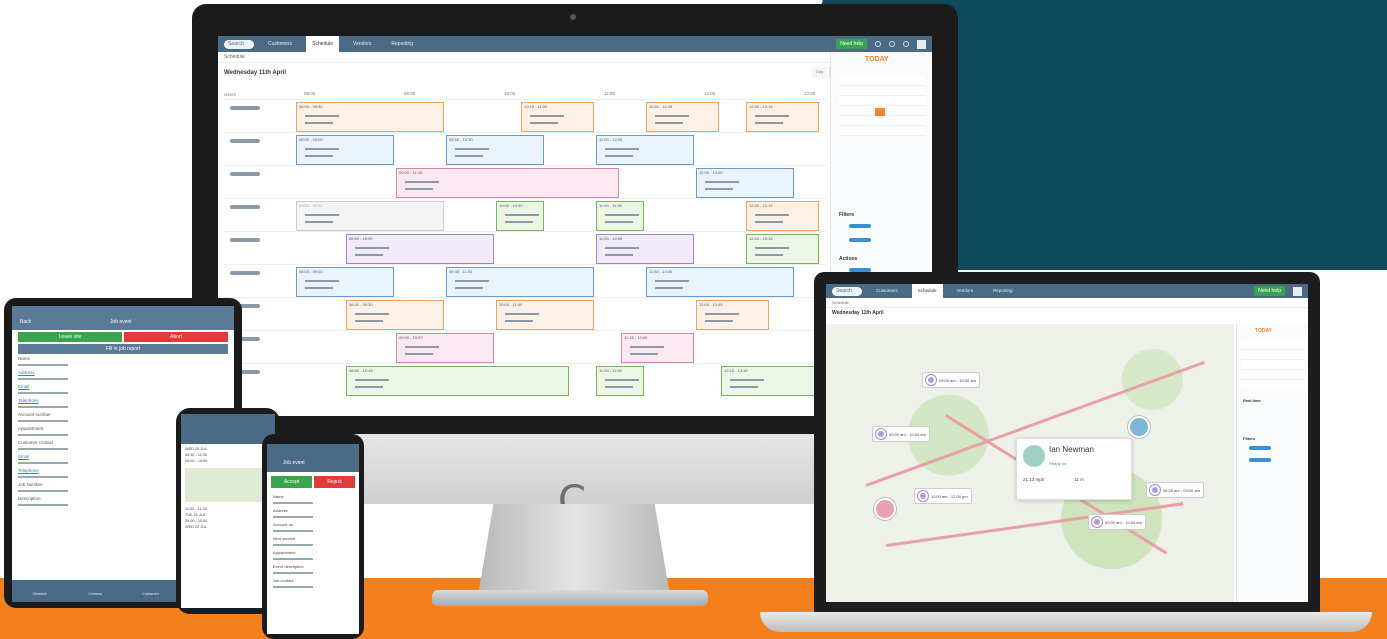  I want to click on actions-title: Actions, so click(848, 259).